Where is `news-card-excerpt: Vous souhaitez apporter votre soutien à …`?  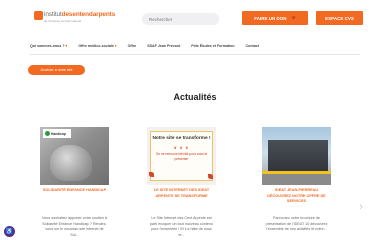 news-card-excerpt: Vous souhaitez apporter votre soutien à … is located at coordinates (74, 227).